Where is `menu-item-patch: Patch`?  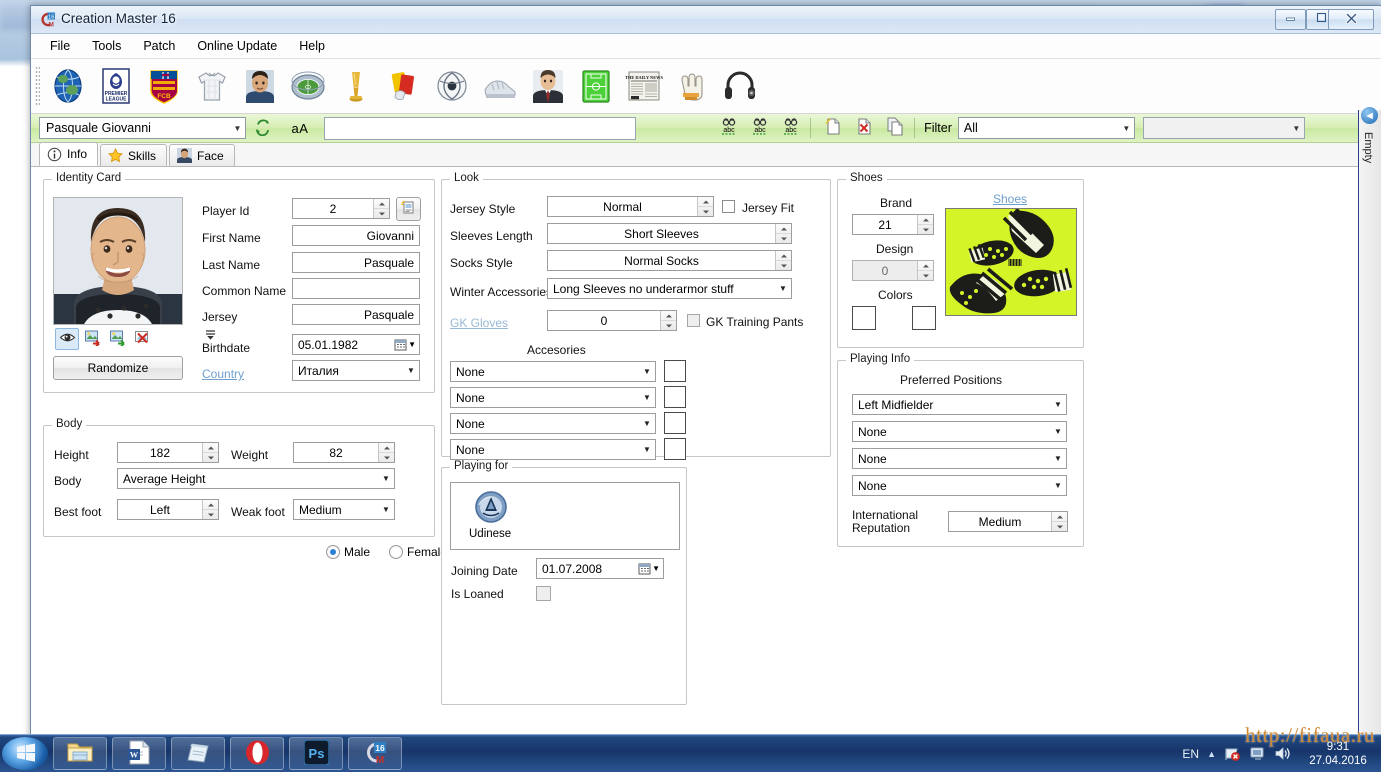 menu-item-patch: Patch is located at coordinates (159, 46).